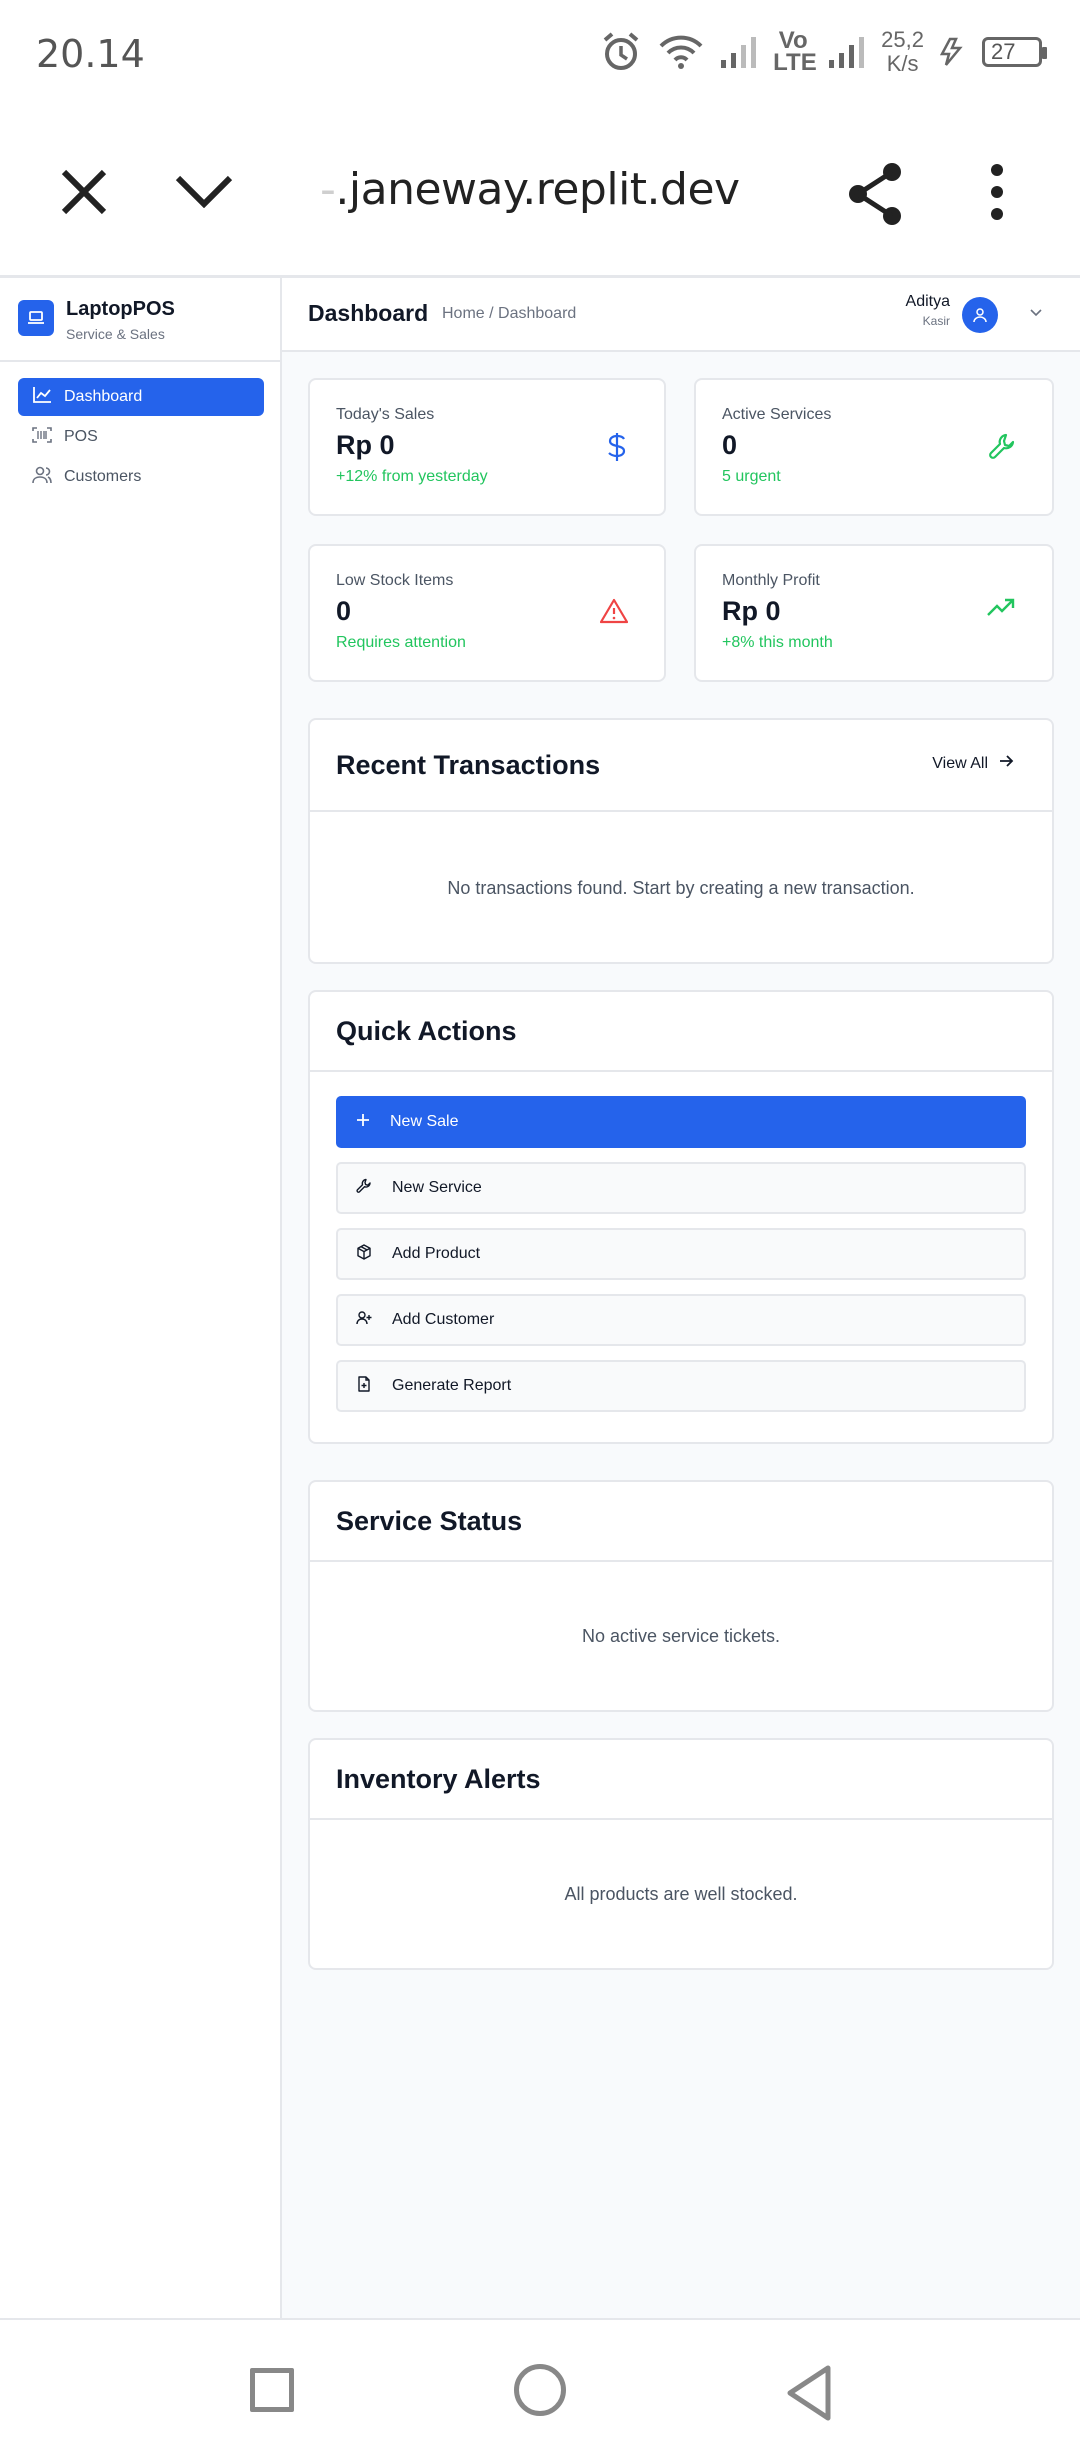 The image size is (1080, 2460). I want to click on user-name: Aditya, so click(927, 301).